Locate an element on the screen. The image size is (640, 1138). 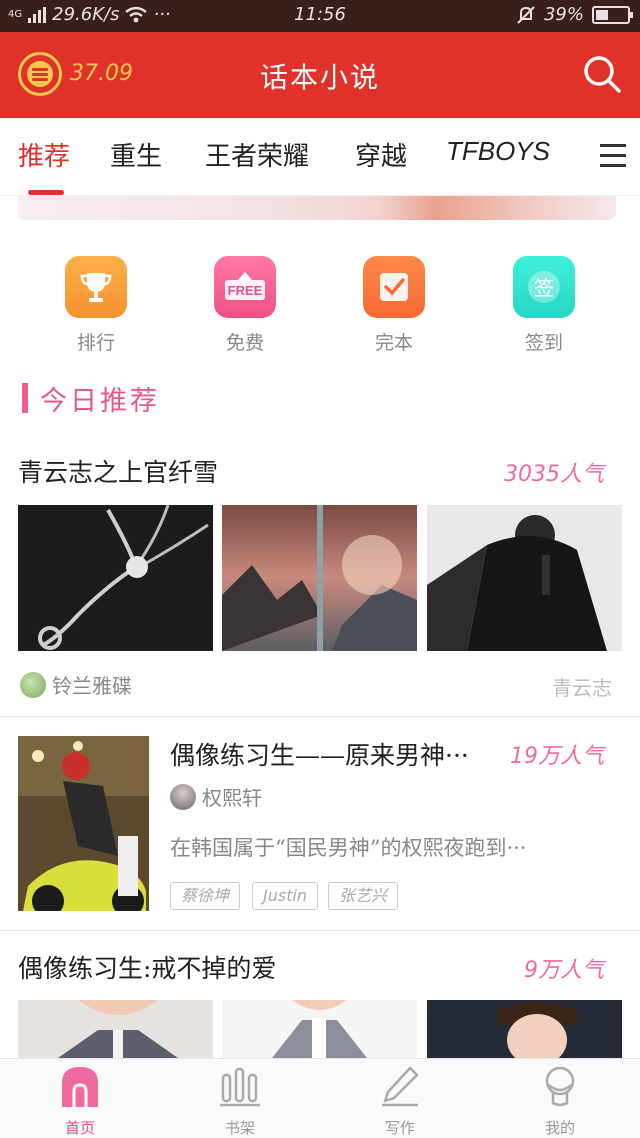
active-tab-indicator is located at coordinates (46, 192).